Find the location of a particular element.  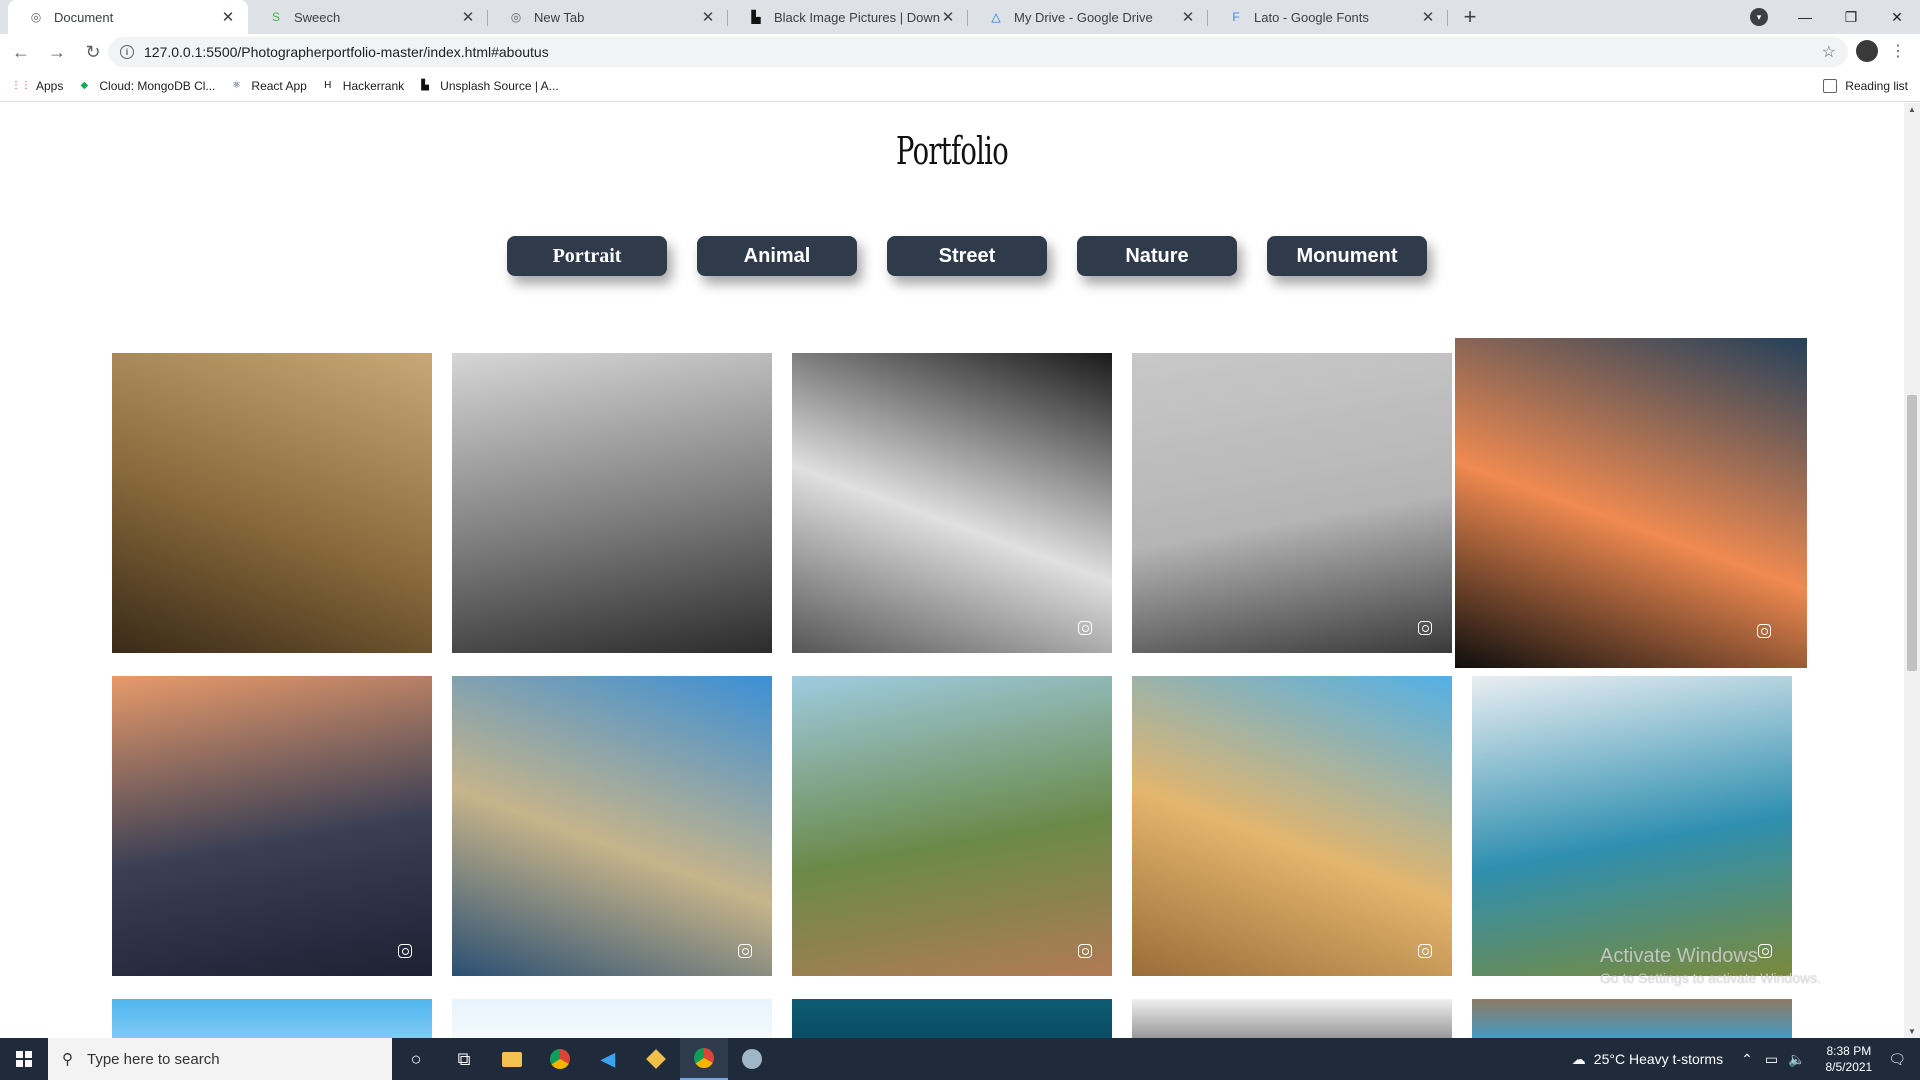

tab-5: △ My Drive - Google Drive ✕ is located at coordinates (1088, 17).